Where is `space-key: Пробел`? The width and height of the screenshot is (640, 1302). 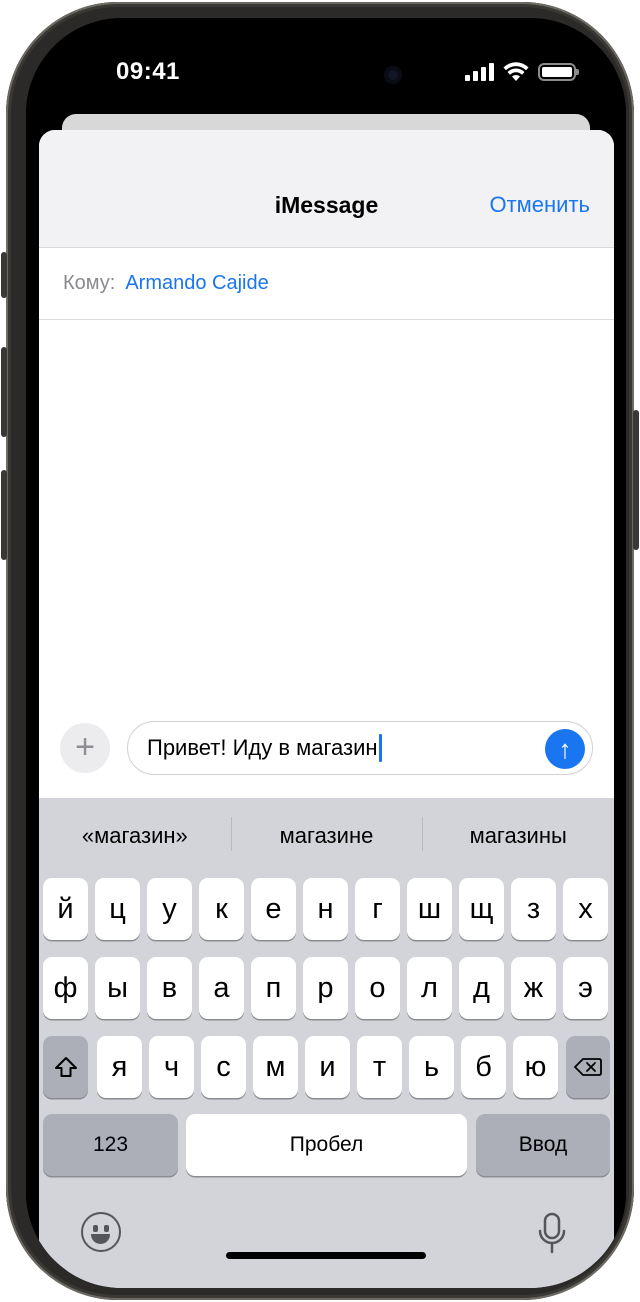
space-key: Пробел is located at coordinates (326, 1145).